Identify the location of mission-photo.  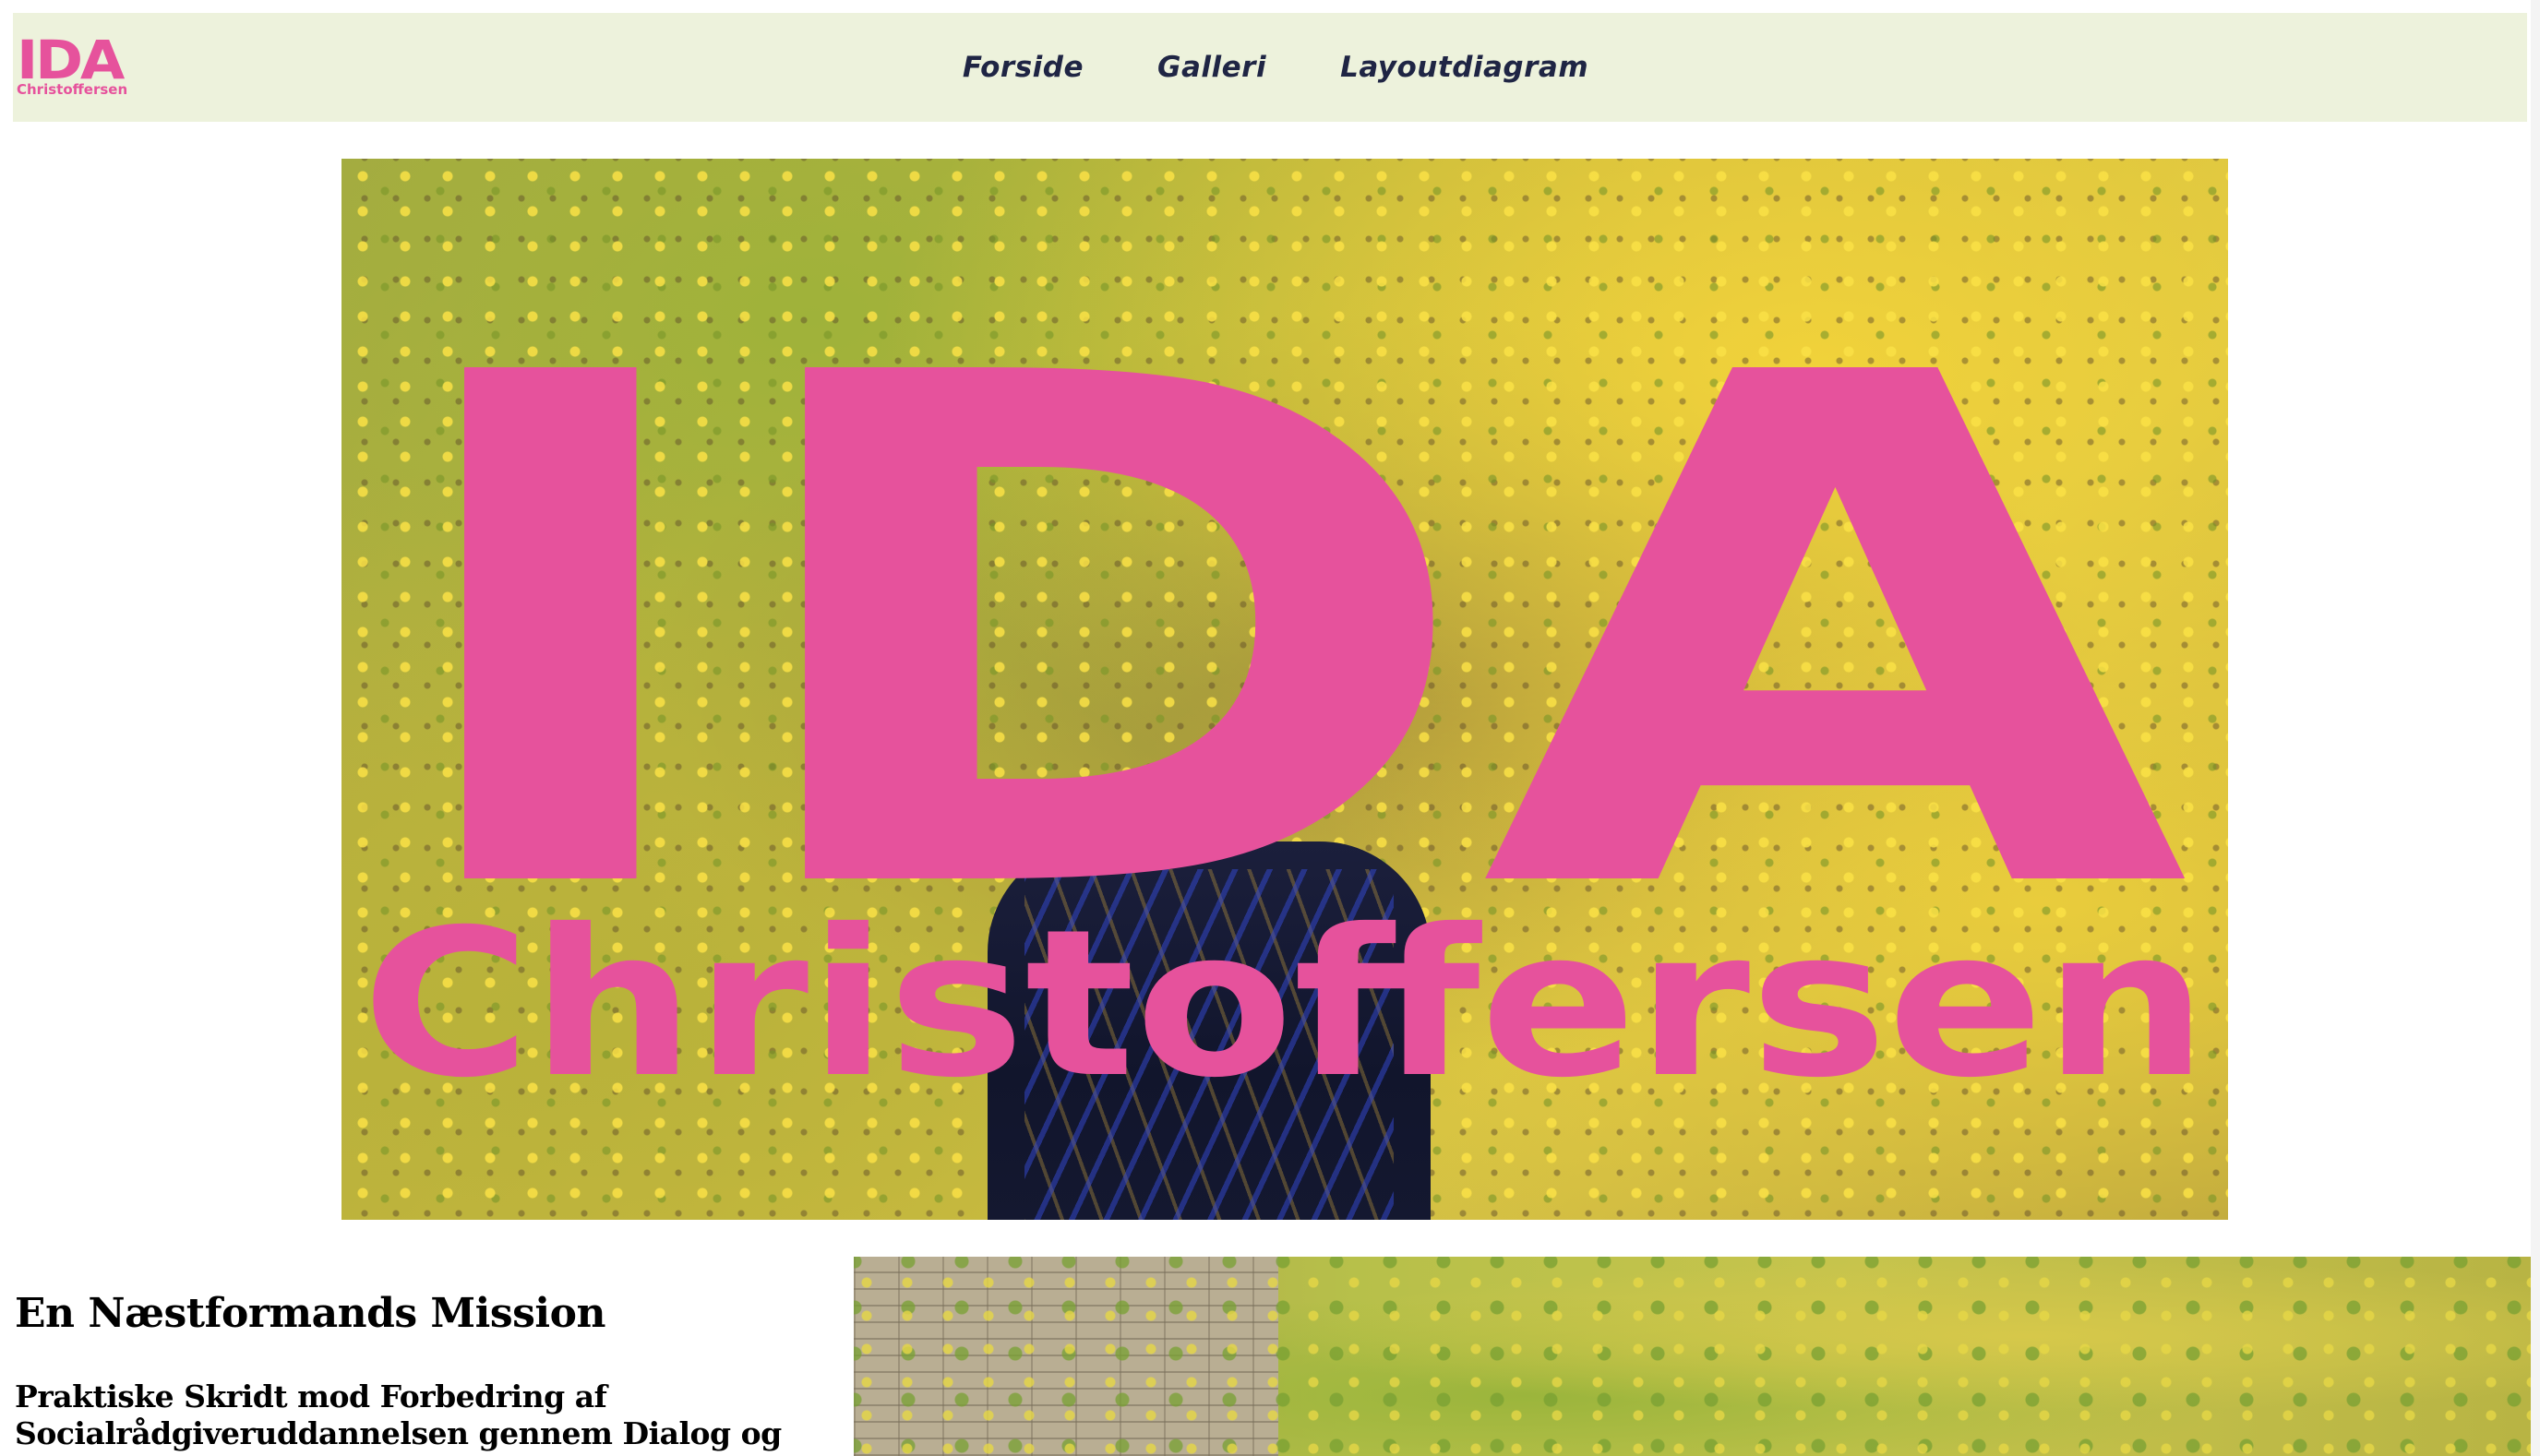
(1692, 1356).